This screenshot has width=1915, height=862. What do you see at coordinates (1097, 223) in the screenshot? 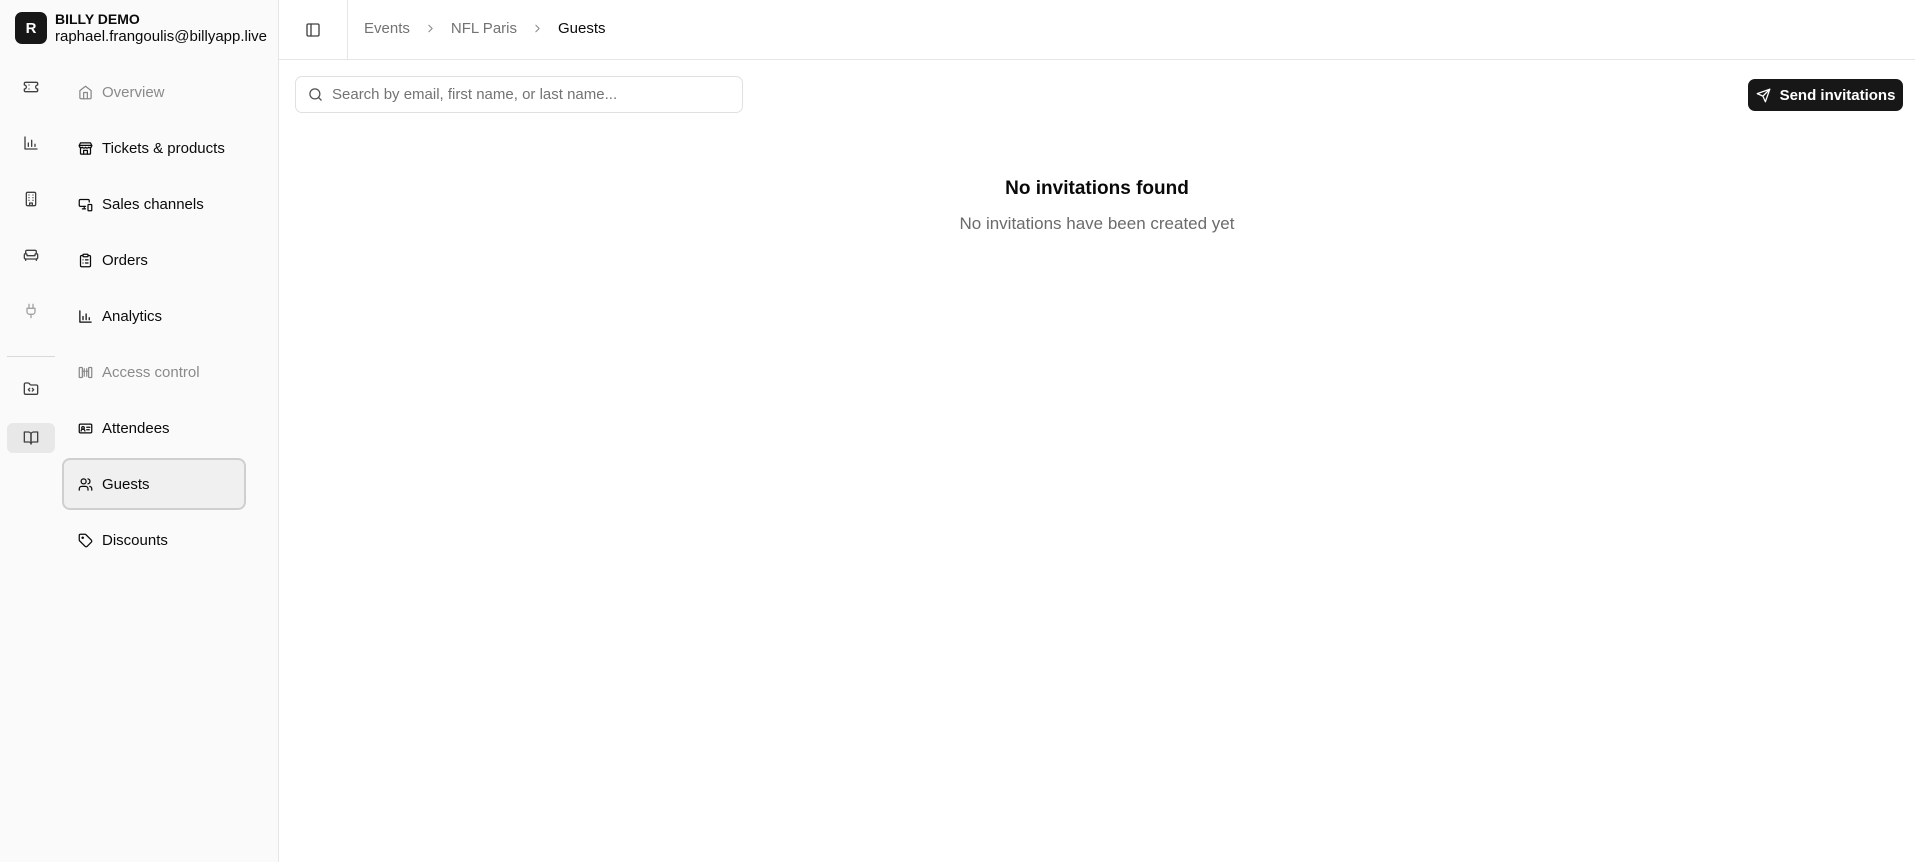
I see `empty-state-description: No invitations have been created yet` at bounding box center [1097, 223].